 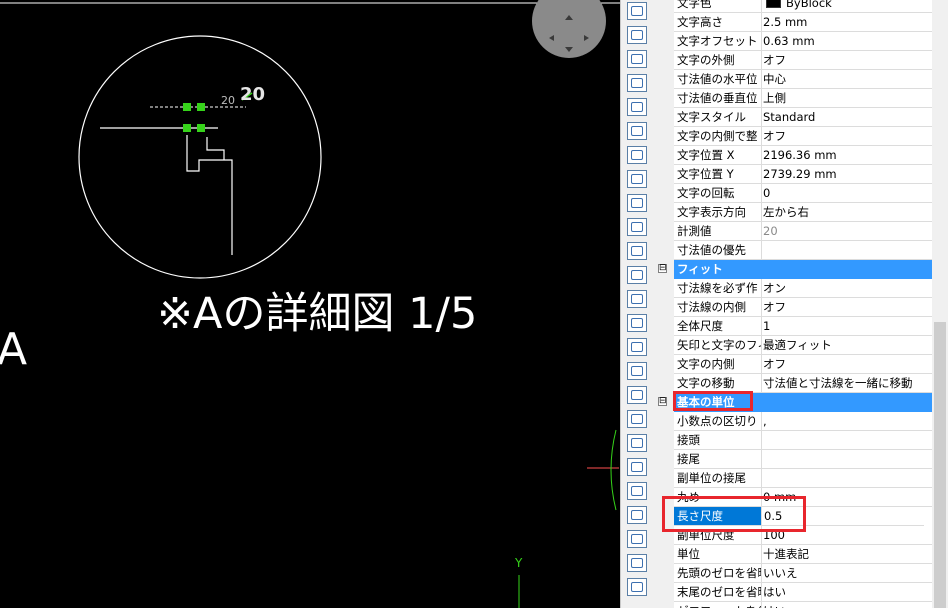 What do you see at coordinates (637, 491) in the screenshot?
I see `explode-tool-icon` at bounding box center [637, 491].